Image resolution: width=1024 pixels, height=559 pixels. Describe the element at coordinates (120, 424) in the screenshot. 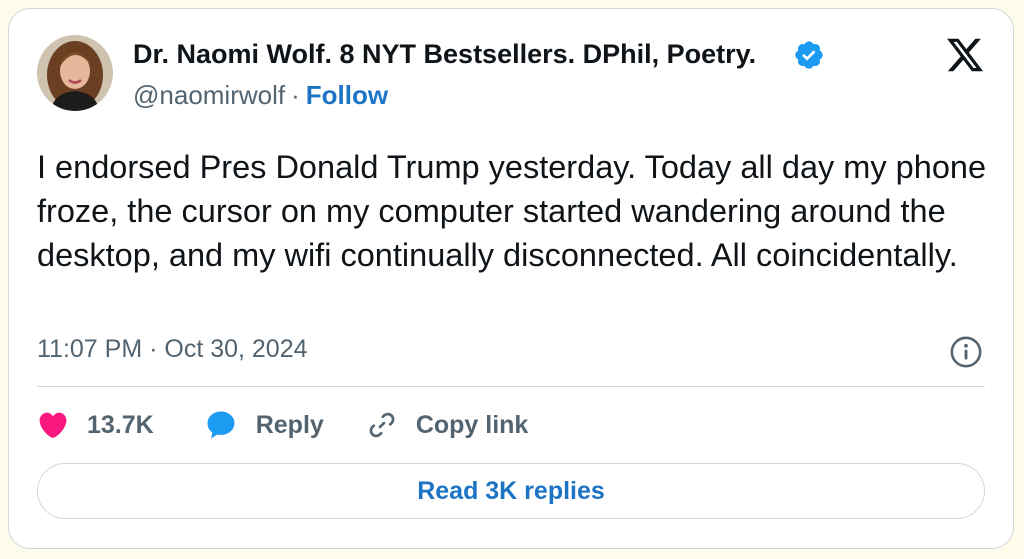

I see `like-count: 13.7K` at that location.